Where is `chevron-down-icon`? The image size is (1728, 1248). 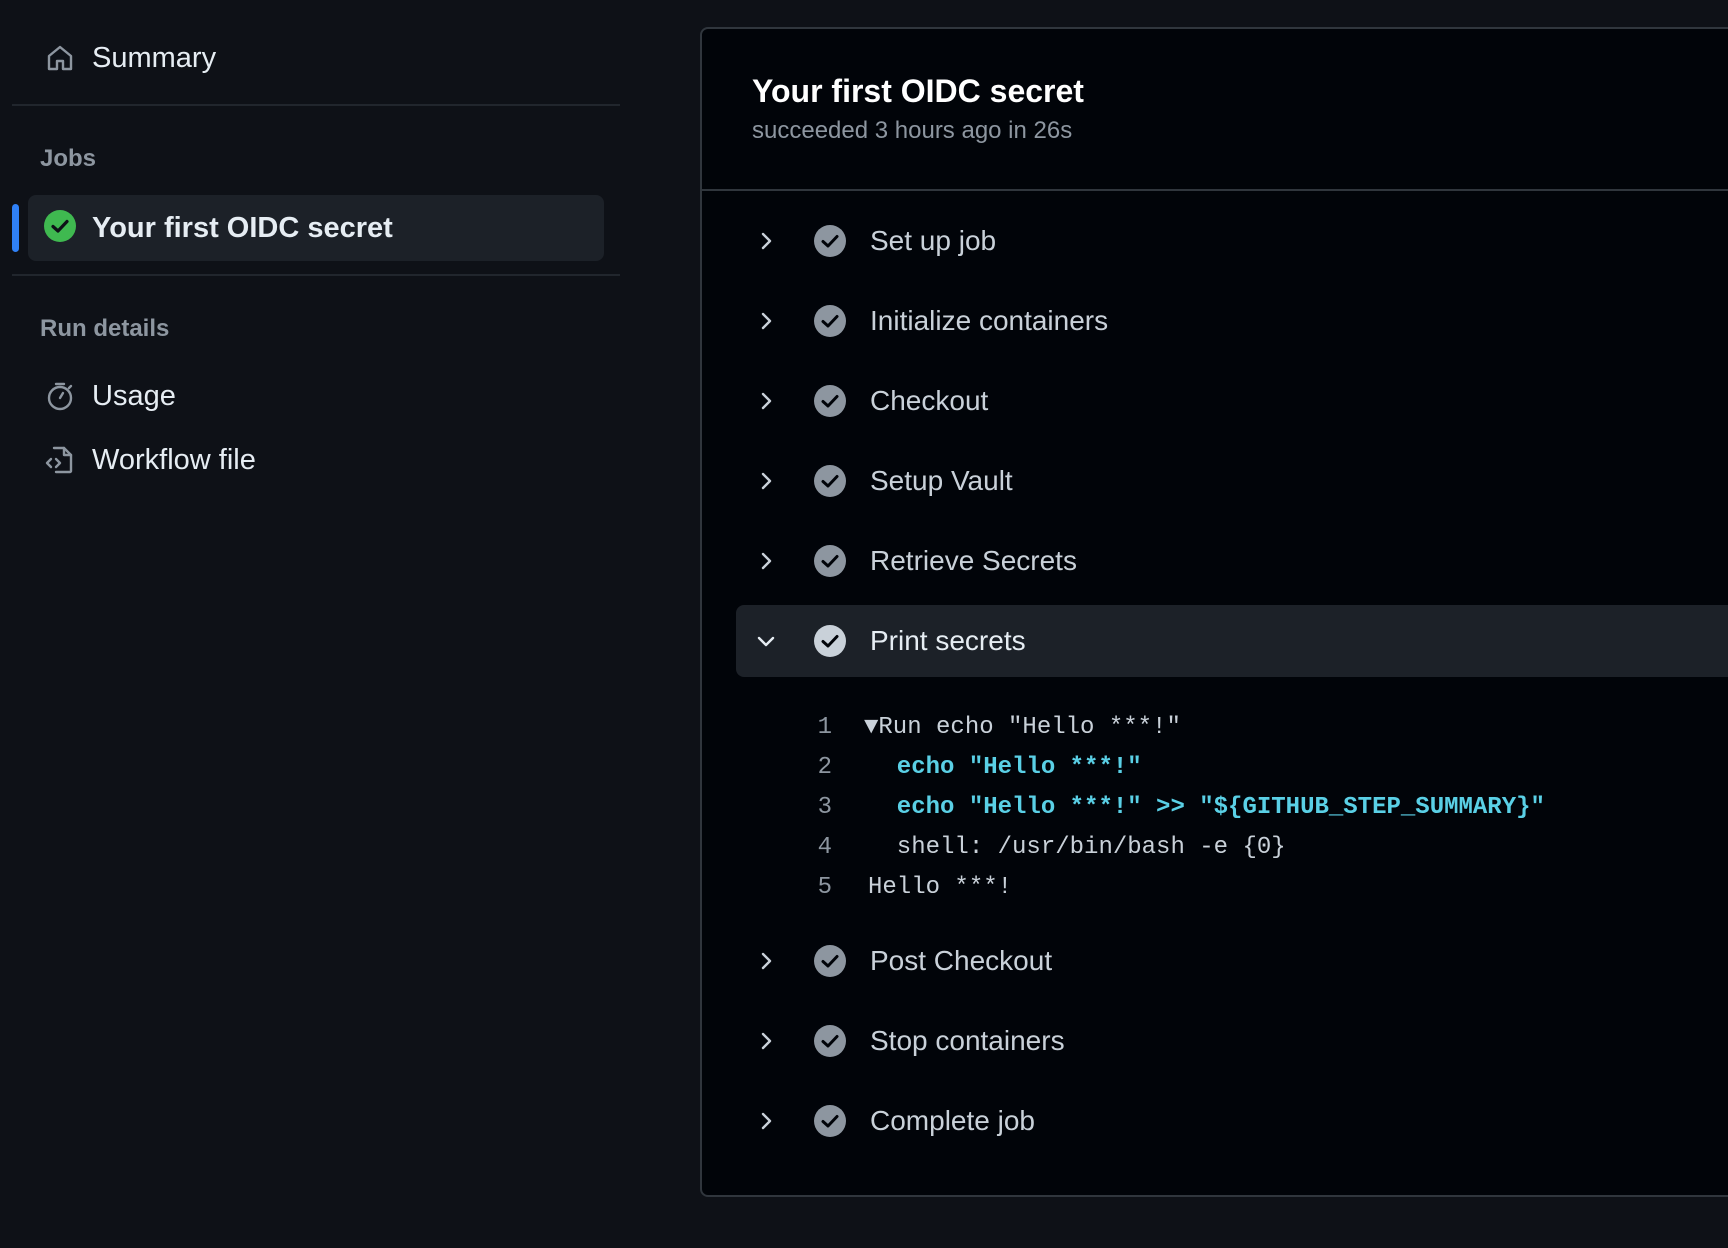
chevron-down-icon is located at coordinates (766, 641).